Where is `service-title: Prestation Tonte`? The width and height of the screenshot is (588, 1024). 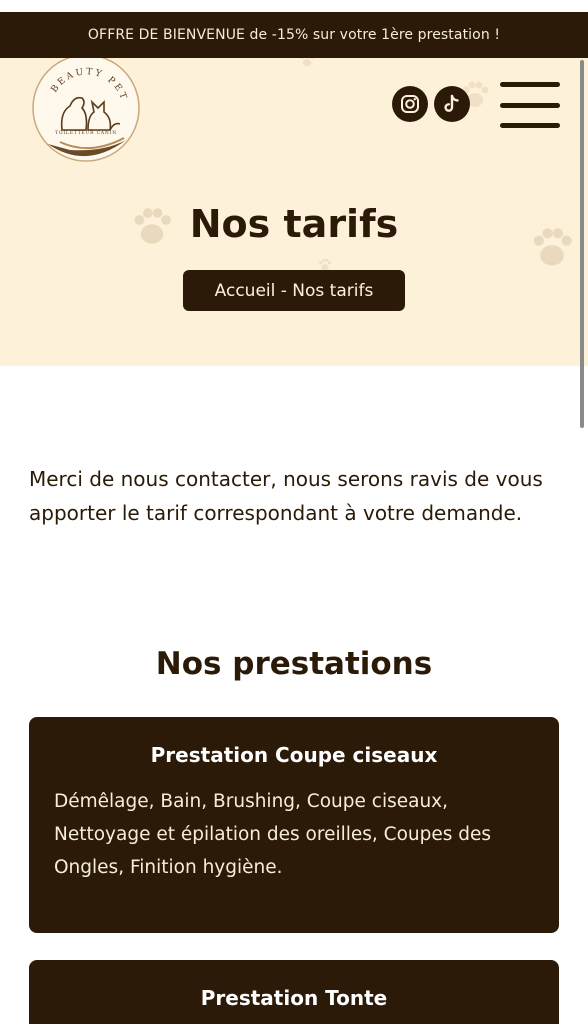 service-title: Prestation Tonte is located at coordinates (294, 998).